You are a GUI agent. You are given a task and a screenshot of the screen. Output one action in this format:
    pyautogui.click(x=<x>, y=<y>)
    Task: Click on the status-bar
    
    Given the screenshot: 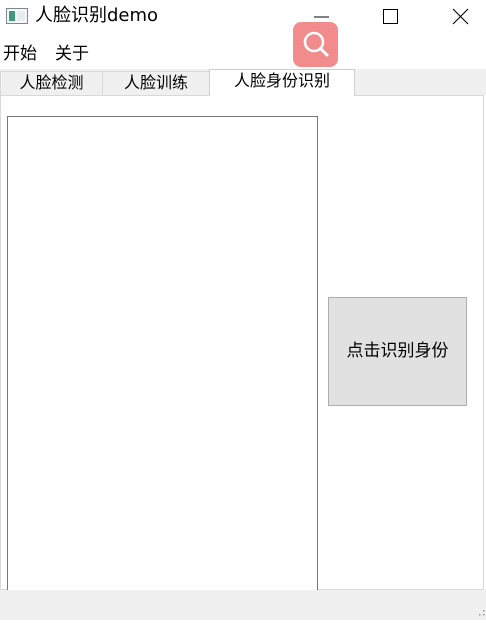 What is the action you would take?
    pyautogui.click(x=243, y=605)
    